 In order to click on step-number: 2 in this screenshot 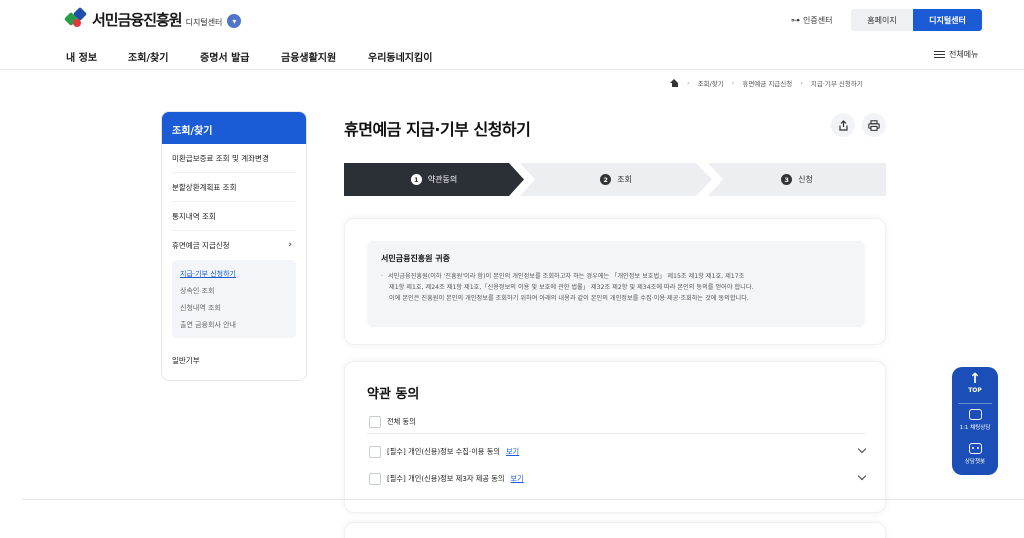, I will do `click(606, 179)`.